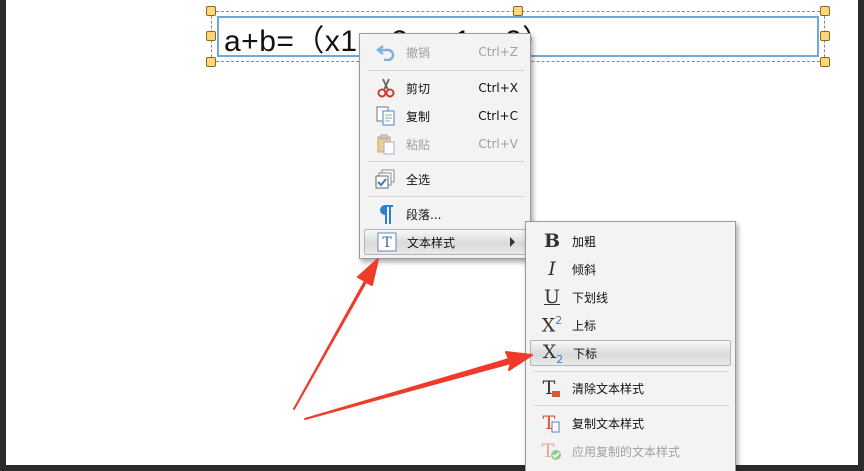  What do you see at coordinates (336, 334) in the screenshot?
I see `annotation-arrow-to-text-style` at bounding box center [336, 334].